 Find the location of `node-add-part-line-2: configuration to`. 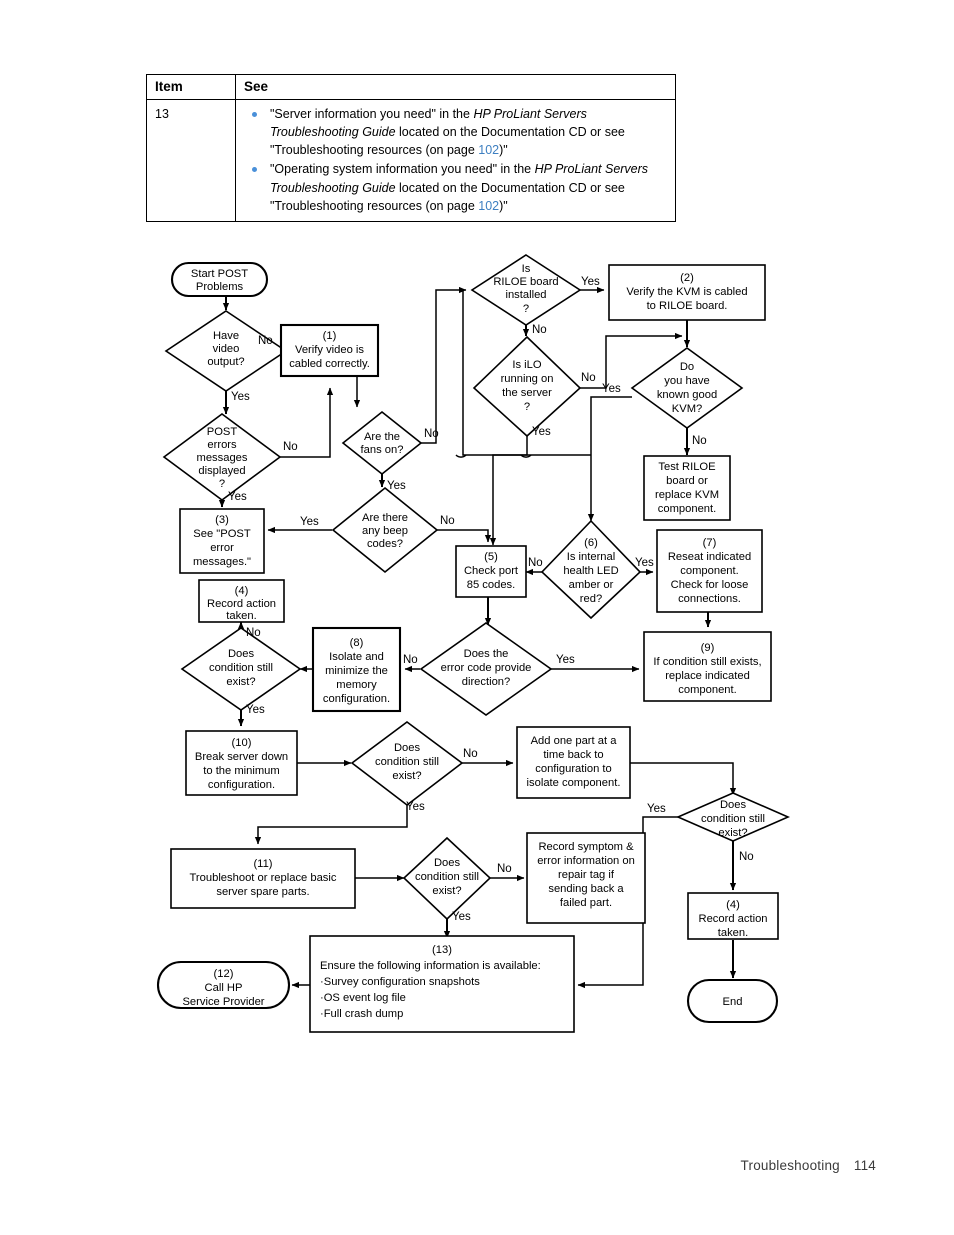

node-add-part-line-2: configuration to is located at coordinates (573, 769).